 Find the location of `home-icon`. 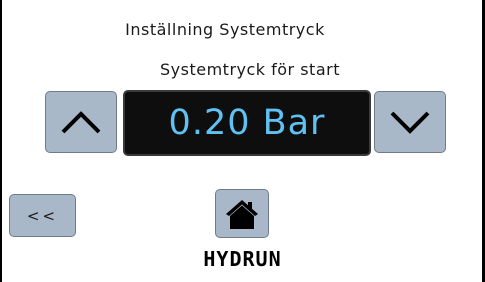

home-icon is located at coordinates (242, 214).